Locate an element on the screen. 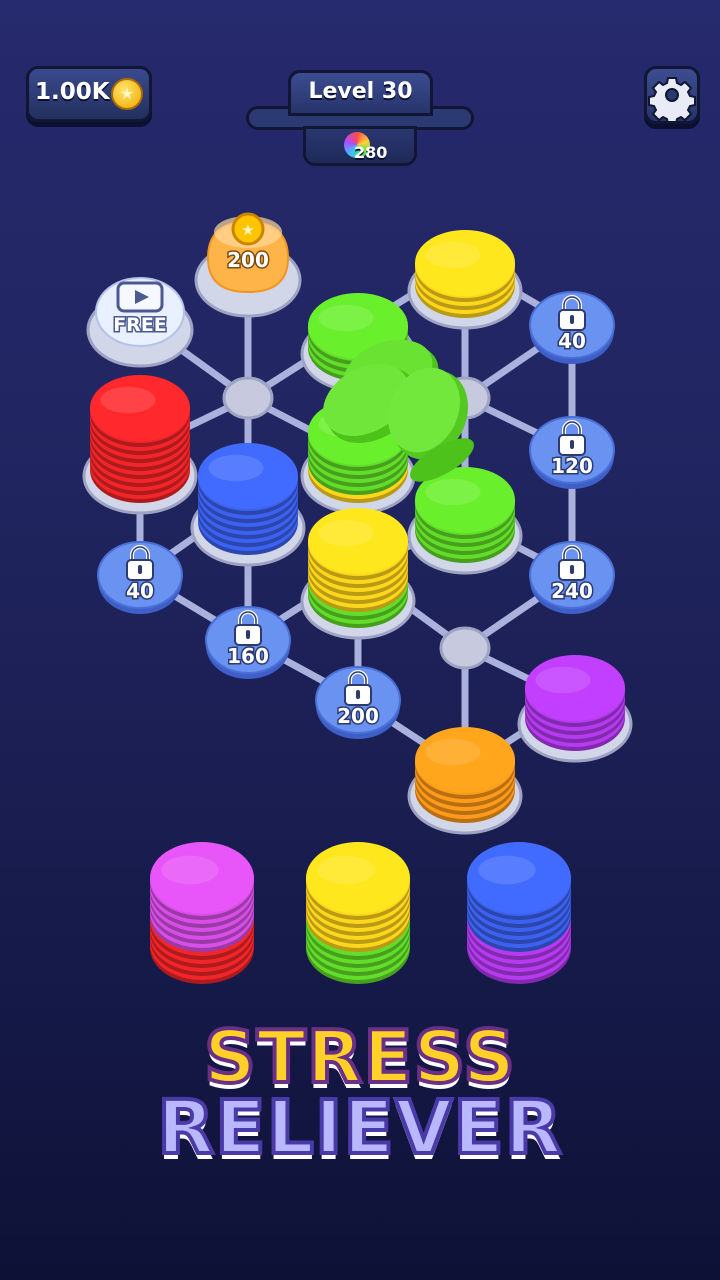 The width and height of the screenshot is (720, 1280). coin-slot-cost: 200 is located at coordinates (248, 260).